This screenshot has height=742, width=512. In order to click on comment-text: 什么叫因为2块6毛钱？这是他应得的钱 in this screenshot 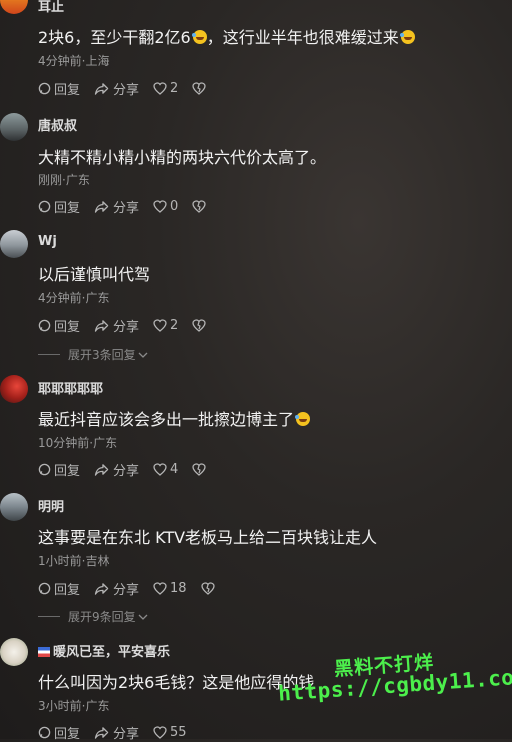, I will do `click(176, 682)`.